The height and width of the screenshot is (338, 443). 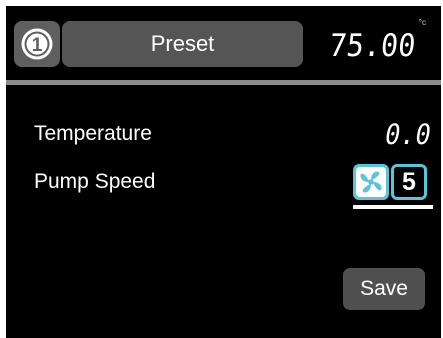 I want to click on pump-speed-control: 5, so click(x=393, y=182).